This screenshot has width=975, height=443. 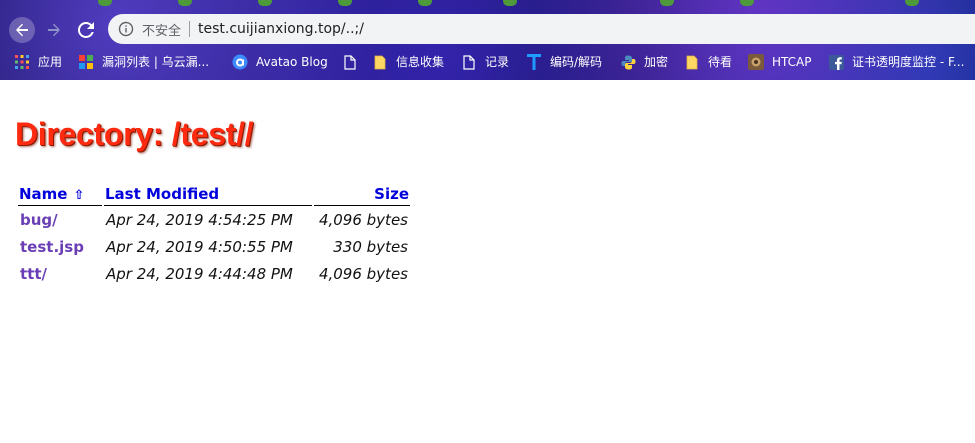 What do you see at coordinates (43, 194) in the screenshot?
I see `name-sort-link: Name` at bounding box center [43, 194].